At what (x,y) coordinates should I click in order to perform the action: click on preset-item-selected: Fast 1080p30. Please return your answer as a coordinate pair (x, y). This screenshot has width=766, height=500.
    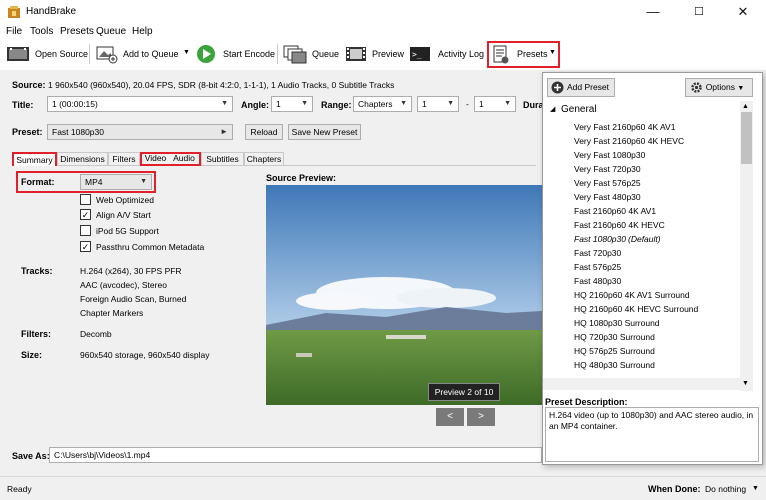
    Looking at the image, I should click on (600, 239).